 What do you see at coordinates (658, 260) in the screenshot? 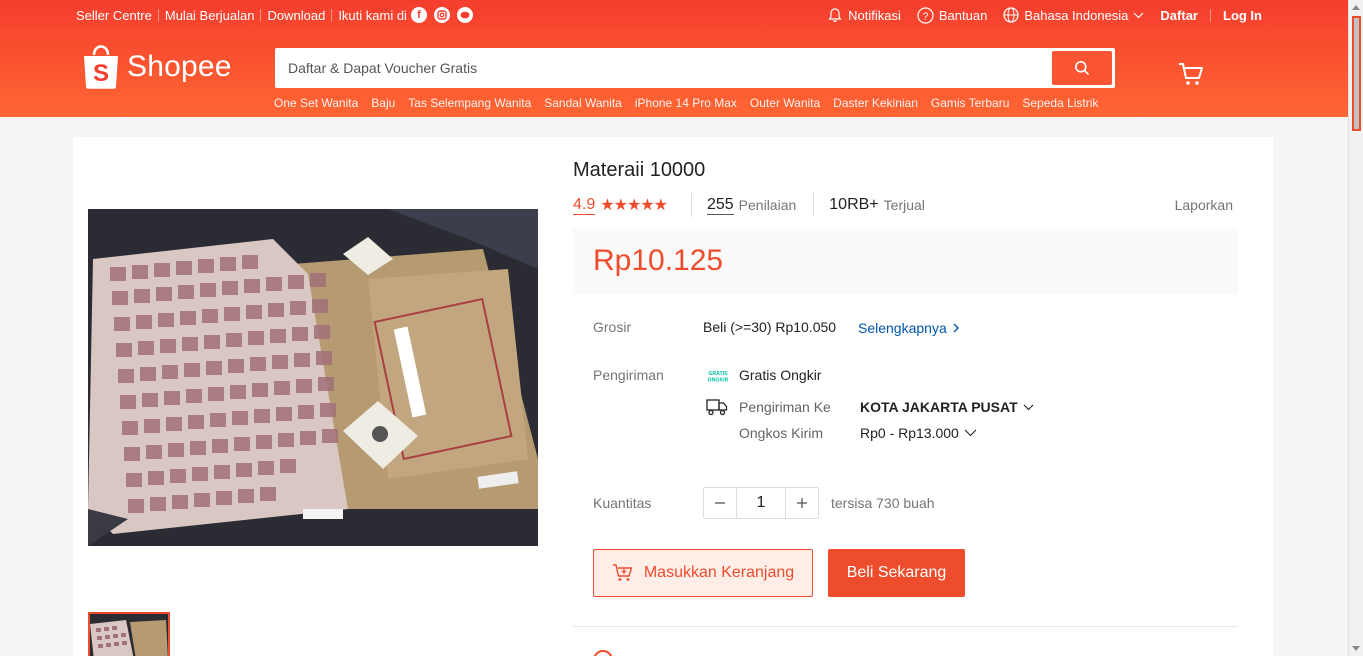
I see `product-price: Rp10.125` at bounding box center [658, 260].